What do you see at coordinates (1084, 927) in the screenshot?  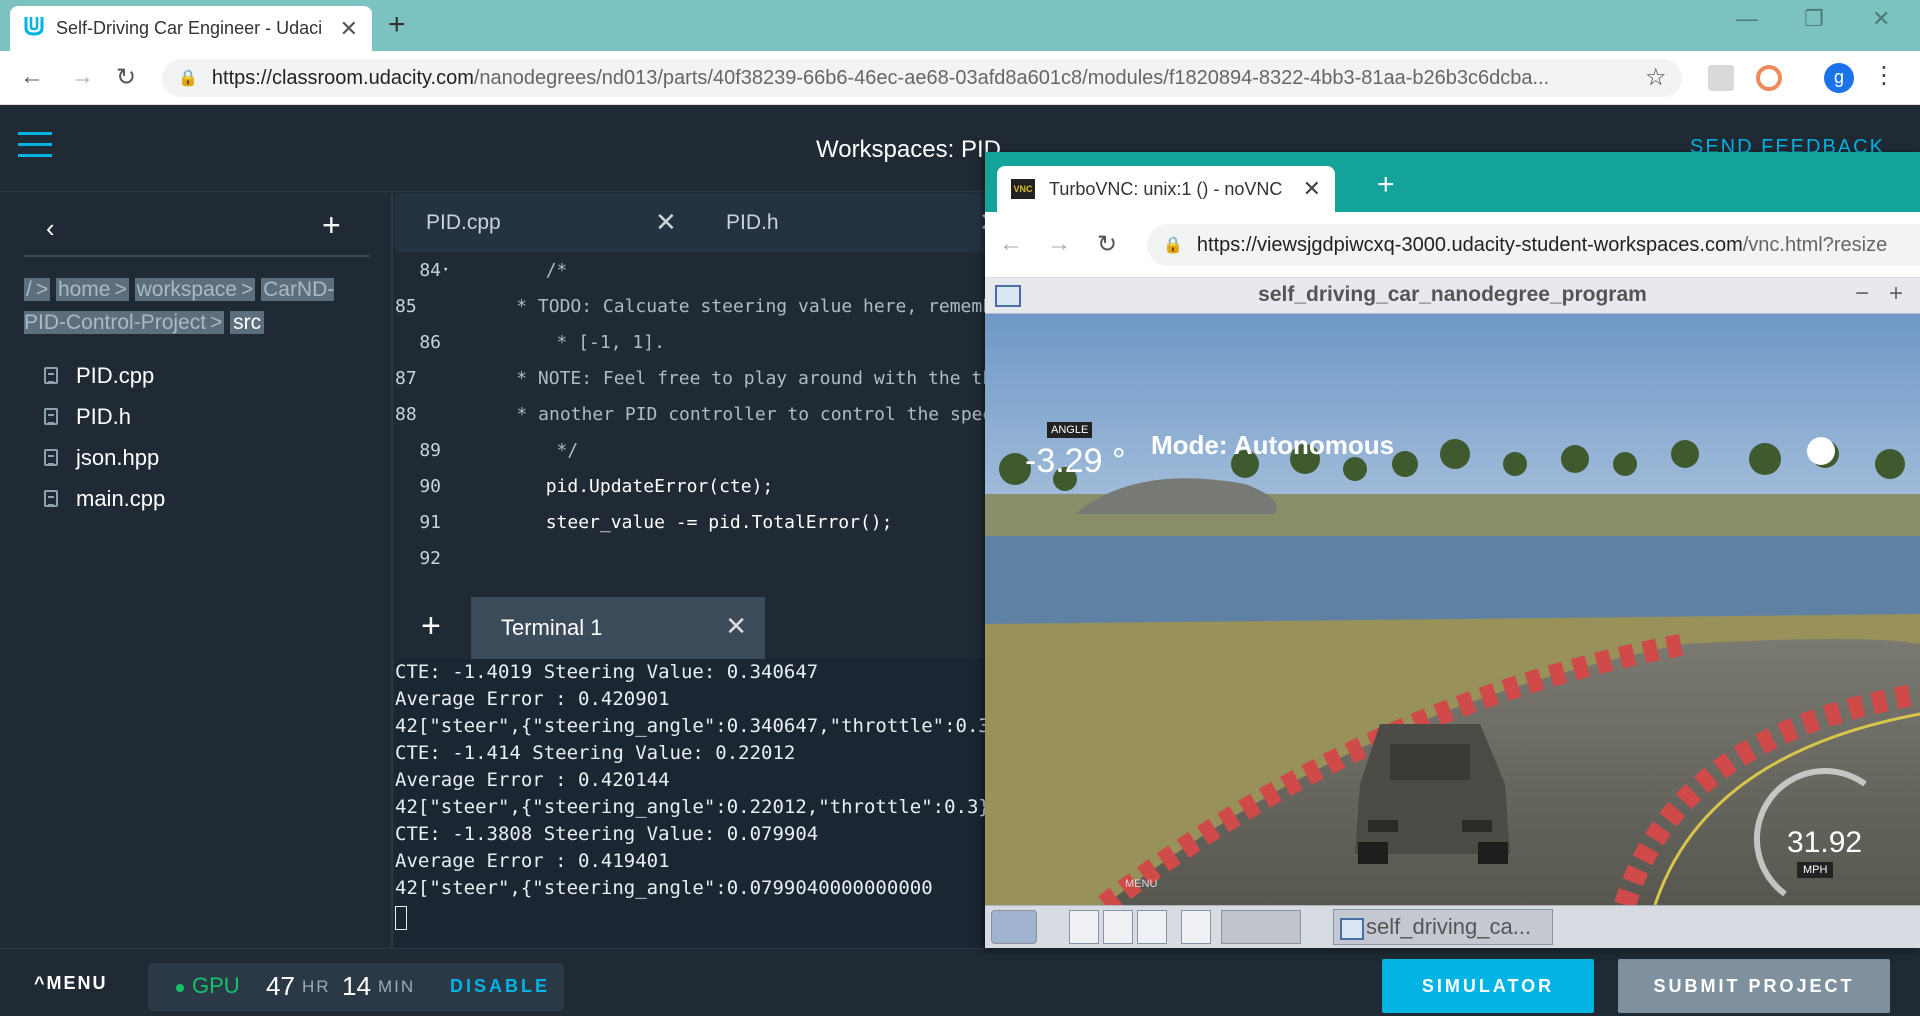 I see `file-manager-icon` at bounding box center [1084, 927].